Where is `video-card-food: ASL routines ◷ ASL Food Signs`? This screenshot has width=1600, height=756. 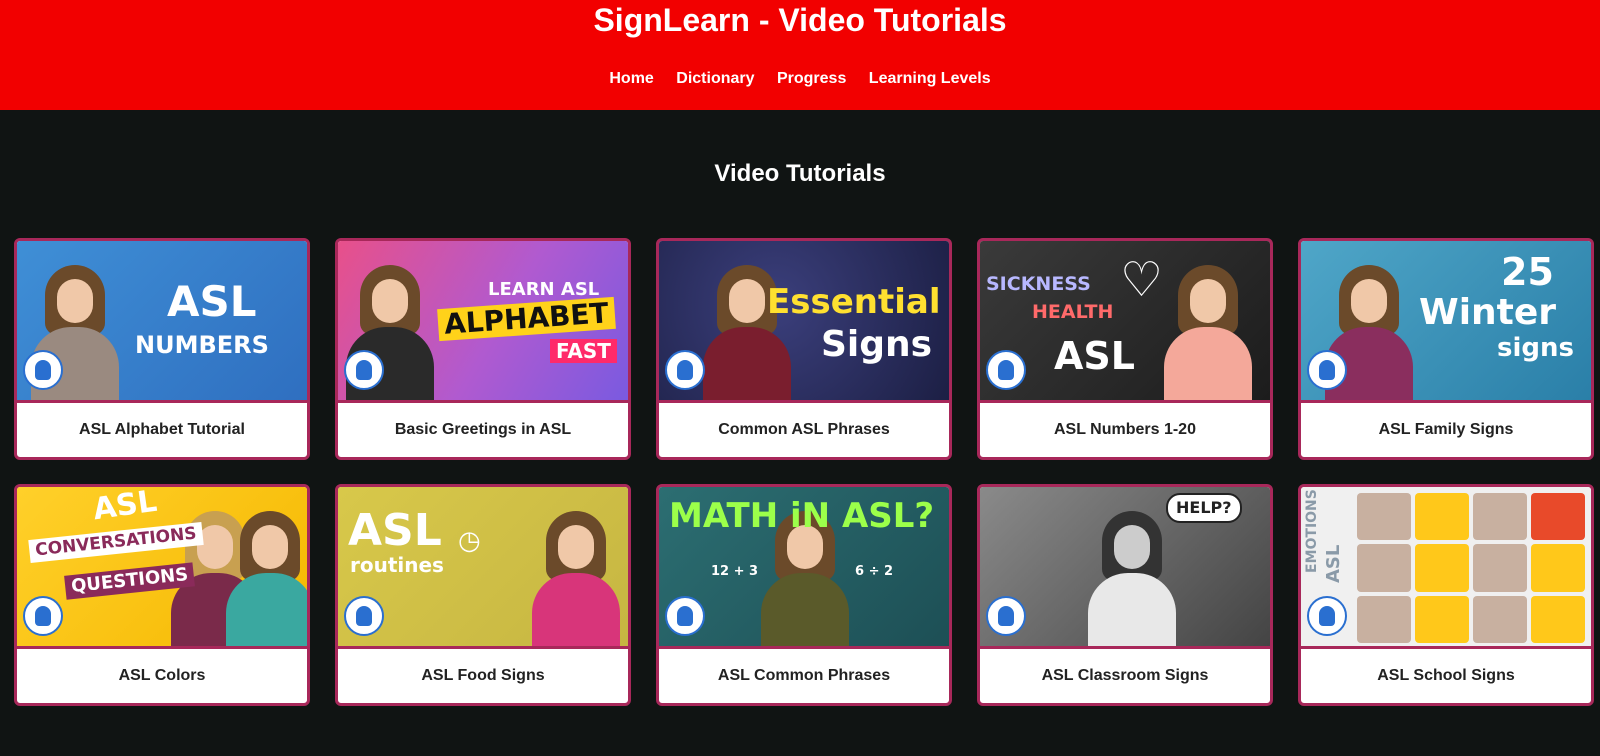
video-card-food: ASL routines ◷ ASL Food Signs is located at coordinates (483, 595).